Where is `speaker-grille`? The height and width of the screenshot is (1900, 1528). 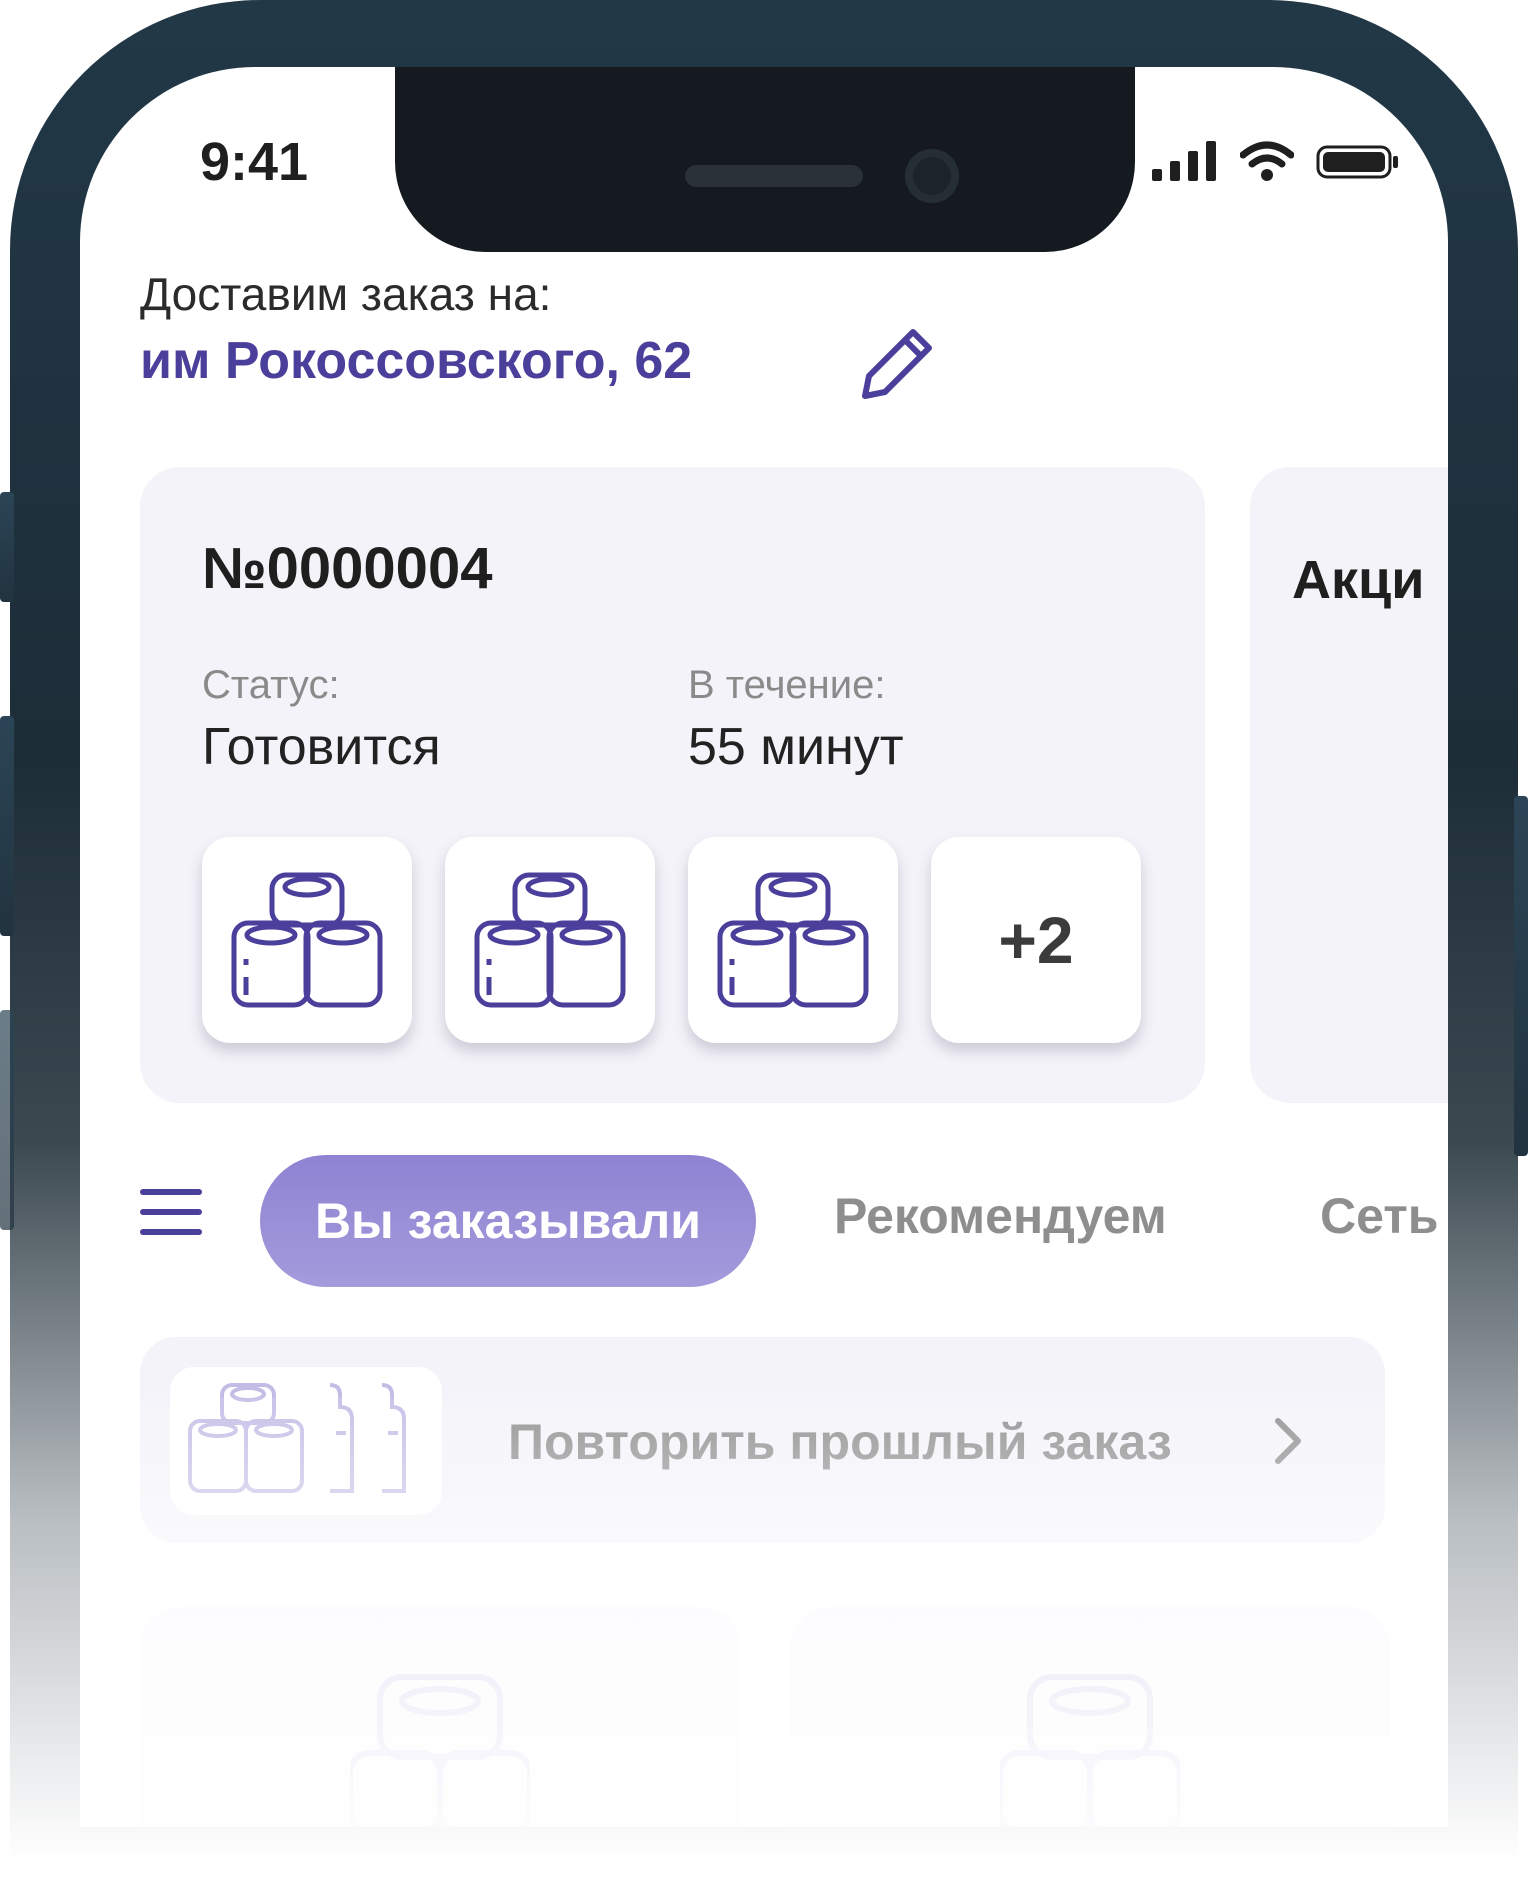
speaker-grille is located at coordinates (774, 176).